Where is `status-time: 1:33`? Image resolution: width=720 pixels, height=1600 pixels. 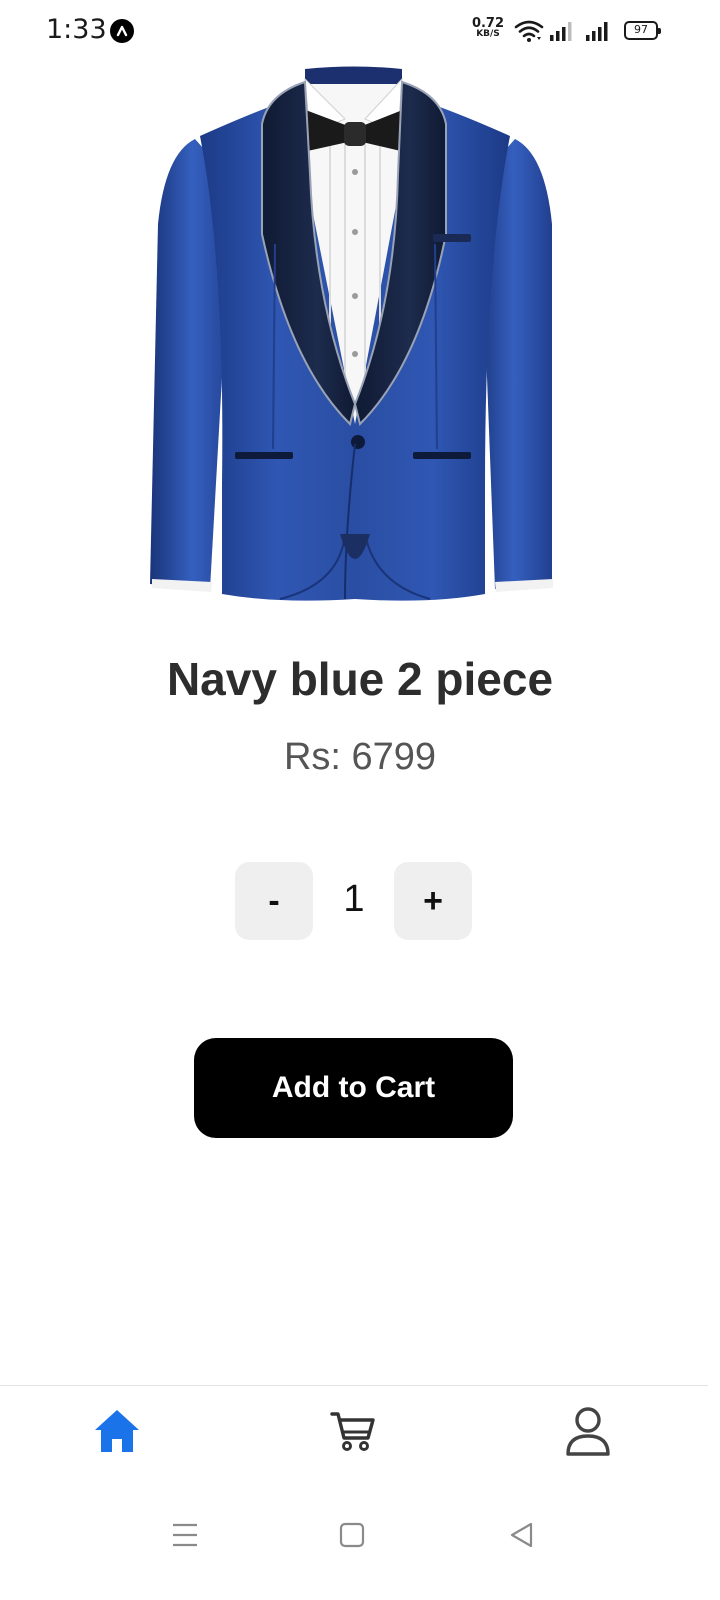
status-time: 1:33 is located at coordinates (76, 29).